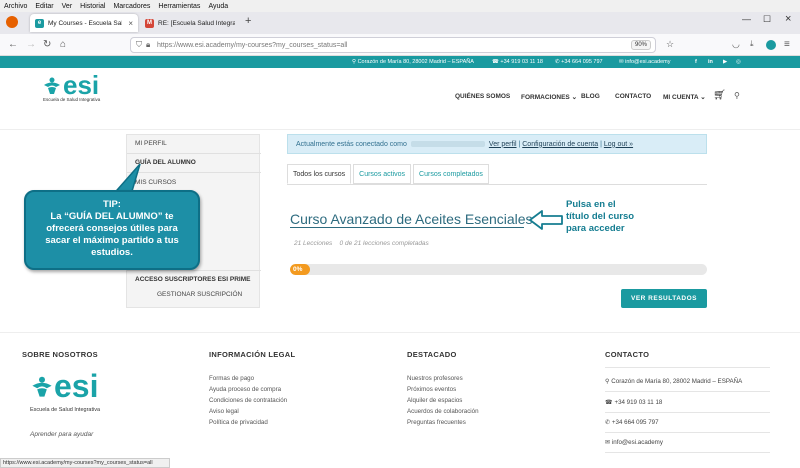 This screenshot has height=468, width=800. I want to click on pocket-icon: ◡, so click(736, 44).